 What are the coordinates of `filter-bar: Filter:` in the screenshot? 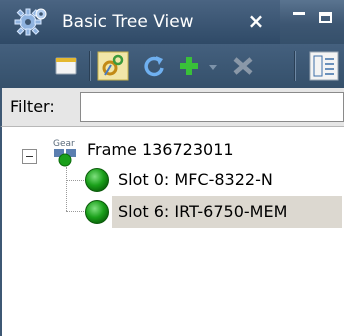 It's located at (172, 107).